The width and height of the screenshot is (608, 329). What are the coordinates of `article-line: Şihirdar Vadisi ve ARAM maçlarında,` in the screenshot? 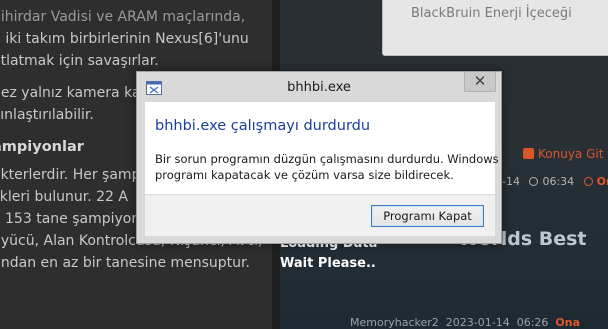 It's located at (123, 17).